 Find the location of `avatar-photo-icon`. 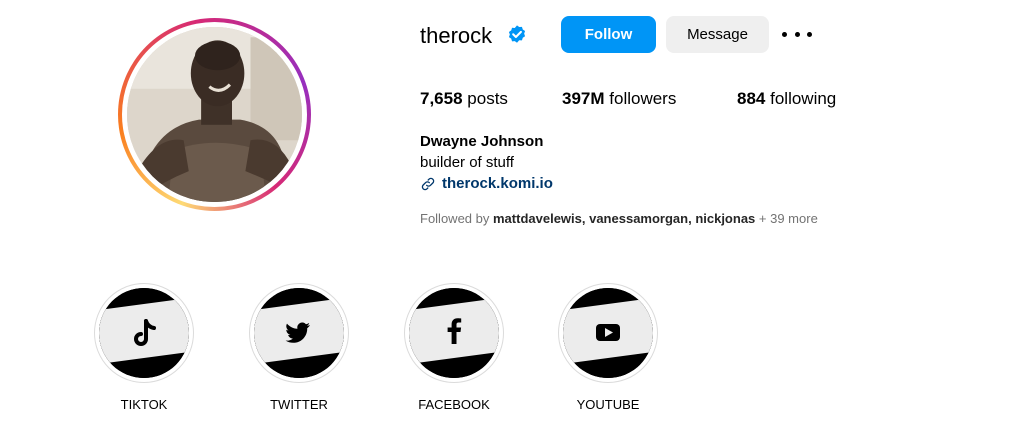

avatar-photo-icon is located at coordinates (214, 114).